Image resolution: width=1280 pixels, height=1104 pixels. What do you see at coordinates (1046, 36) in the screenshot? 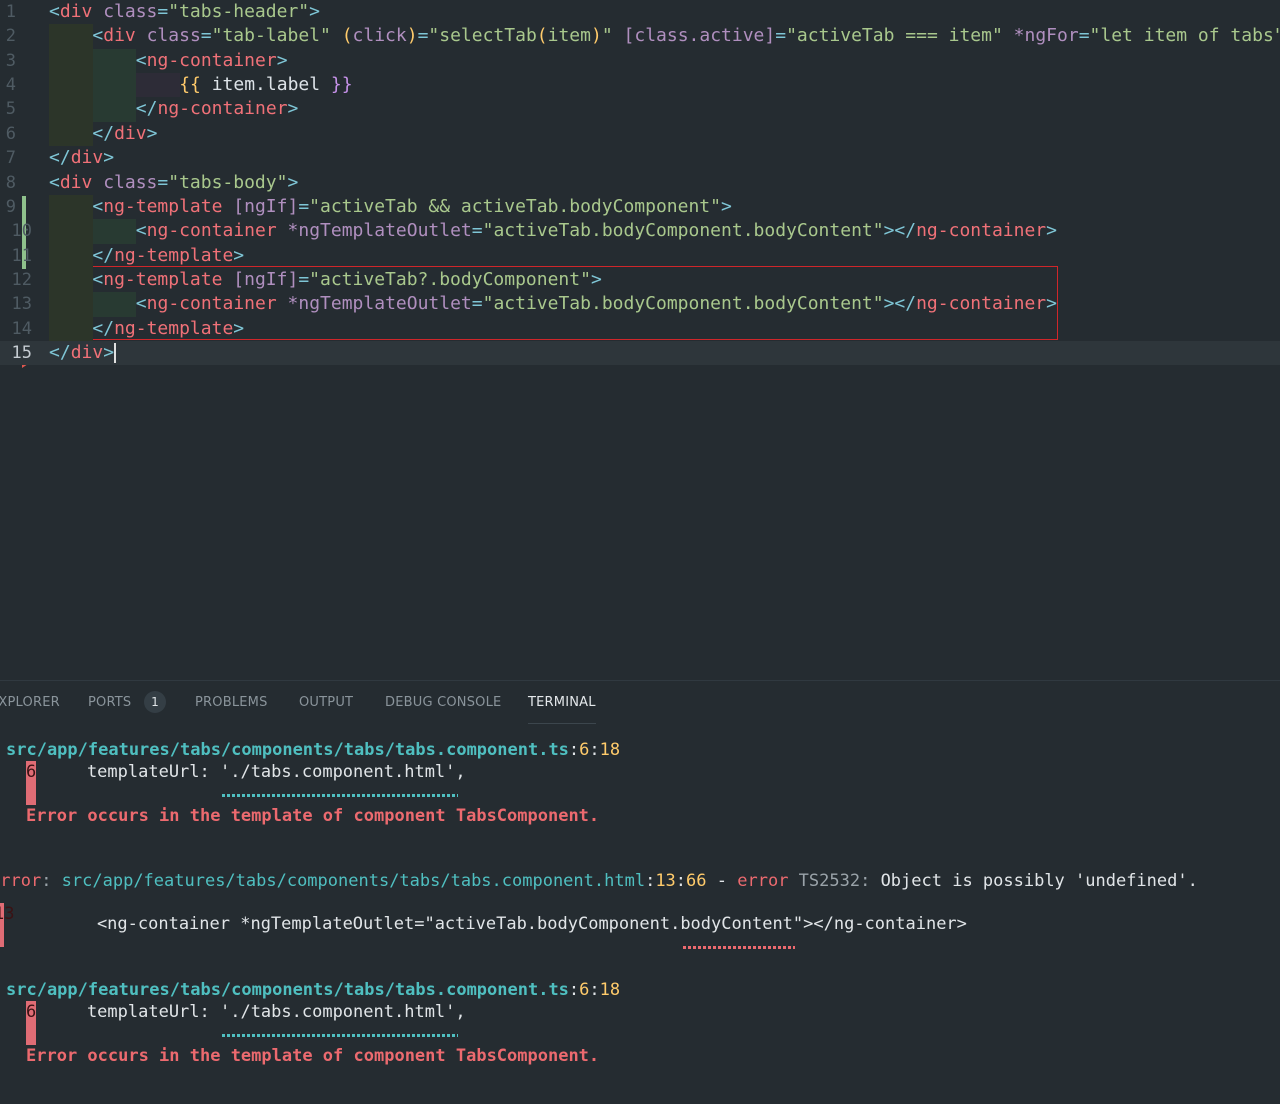
I see `code-token: *ngFor` at bounding box center [1046, 36].